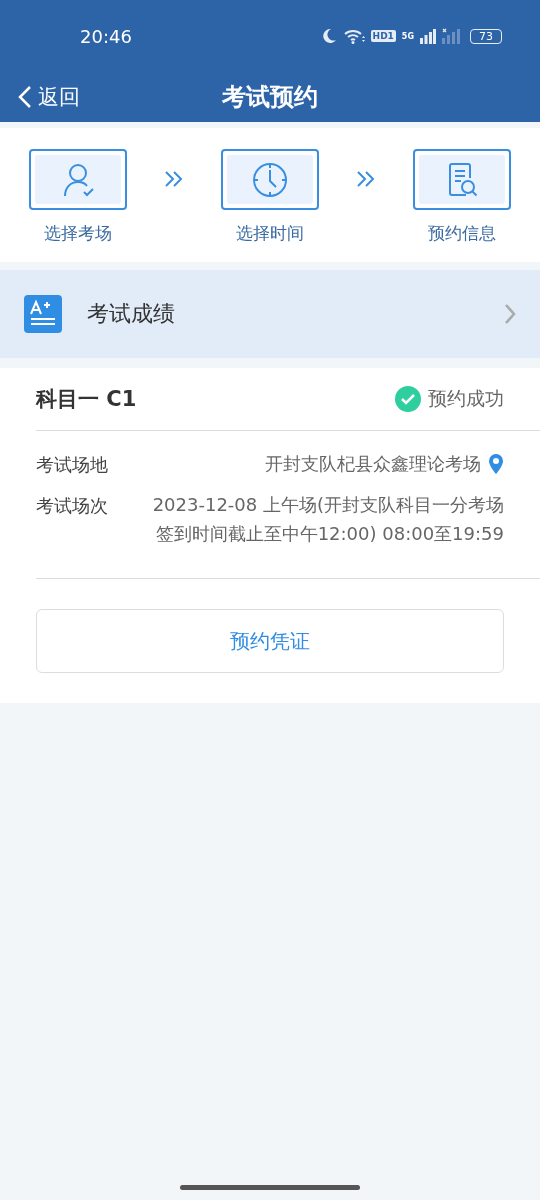 Image resolution: width=540 pixels, height=1200 pixels. What do you see at coordinates (87, 399) in the screenshot?
I see `subject-title: 科目一 C1` at bounding box center [87, 399].